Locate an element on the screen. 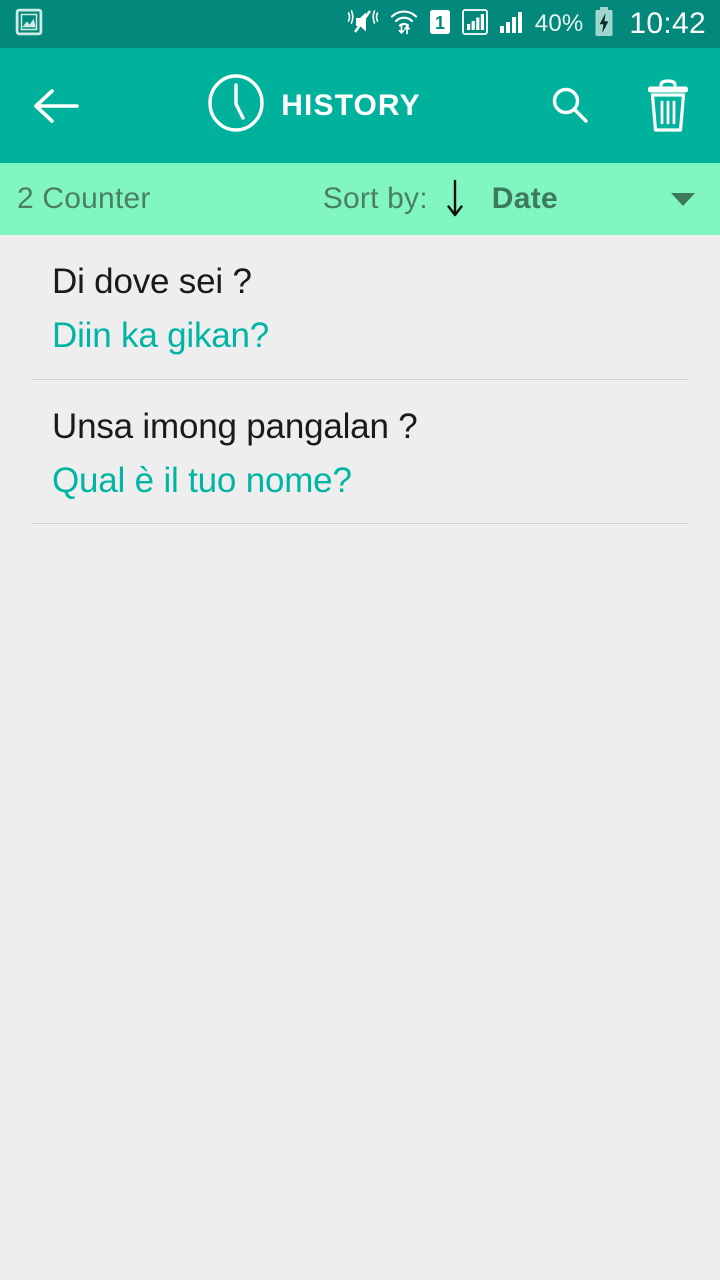  back-button is located at coordinates (56, 106).